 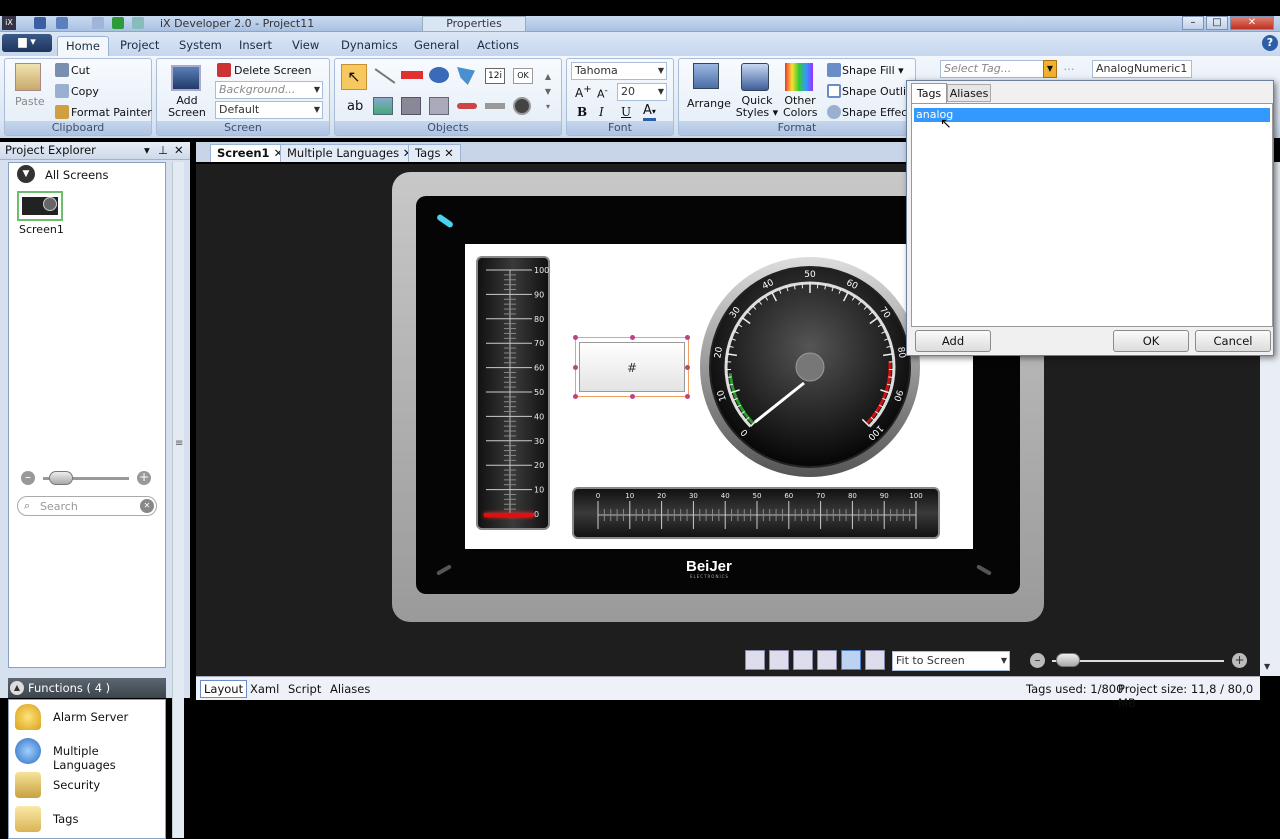 I want to click on function-multiple-languages: Multiple Languages, so click(x=90, y=751).